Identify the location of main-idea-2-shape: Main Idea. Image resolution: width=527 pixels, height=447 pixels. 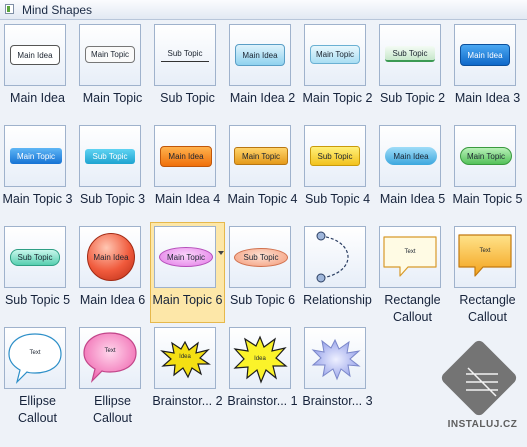
(260, 55).